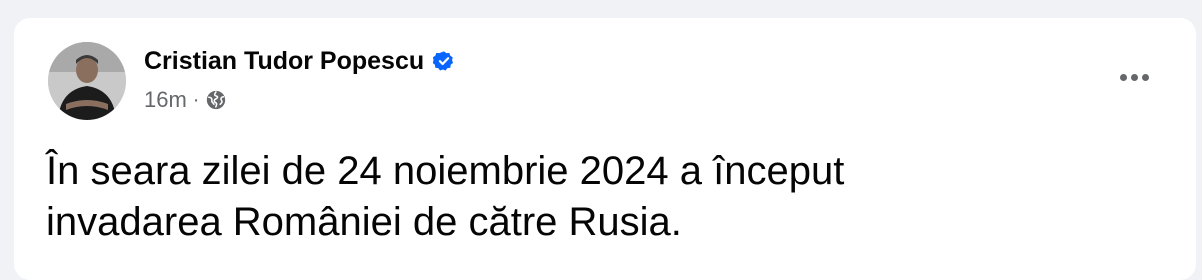  What do you see at coordinates (1123, 77) in the screenshot?
I see `more-options-icon` at bounding box center [1123, 77].